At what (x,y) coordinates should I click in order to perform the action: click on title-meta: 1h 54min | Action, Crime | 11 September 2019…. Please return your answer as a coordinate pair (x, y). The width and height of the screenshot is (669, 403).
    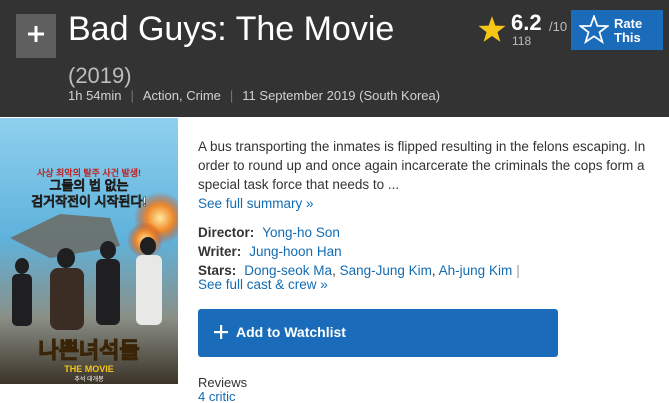
    Looking at the image, I should click on (254, 95).